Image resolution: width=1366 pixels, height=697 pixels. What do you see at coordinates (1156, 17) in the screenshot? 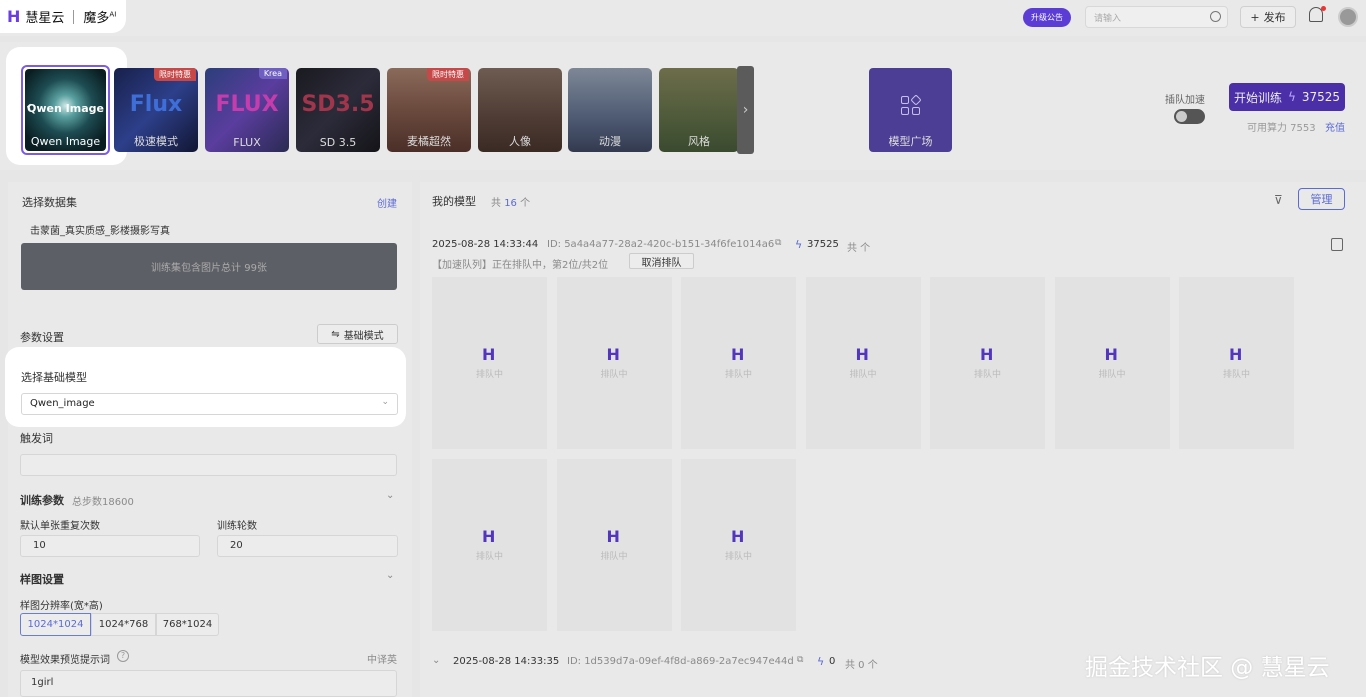
I see `search-input: 请输入` at bounding box center [1156, 17].